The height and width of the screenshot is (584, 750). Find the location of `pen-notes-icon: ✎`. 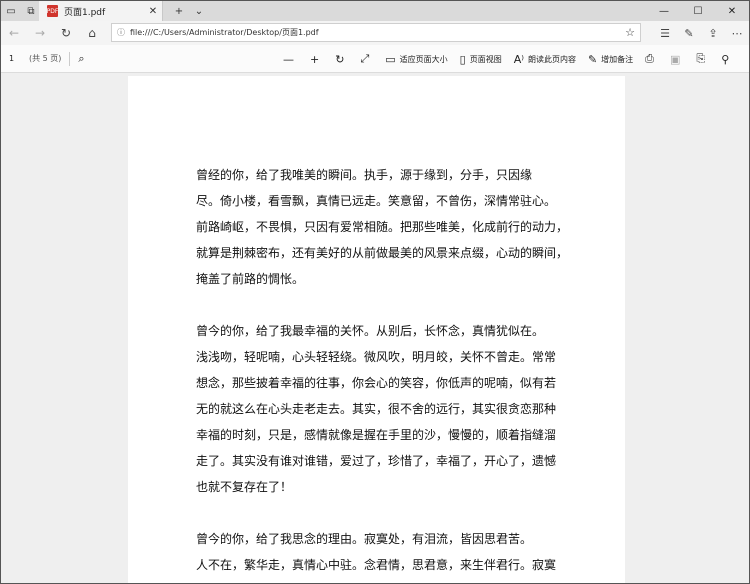

pen-notes-icon: ✎ is located at coordinates (689, 33).